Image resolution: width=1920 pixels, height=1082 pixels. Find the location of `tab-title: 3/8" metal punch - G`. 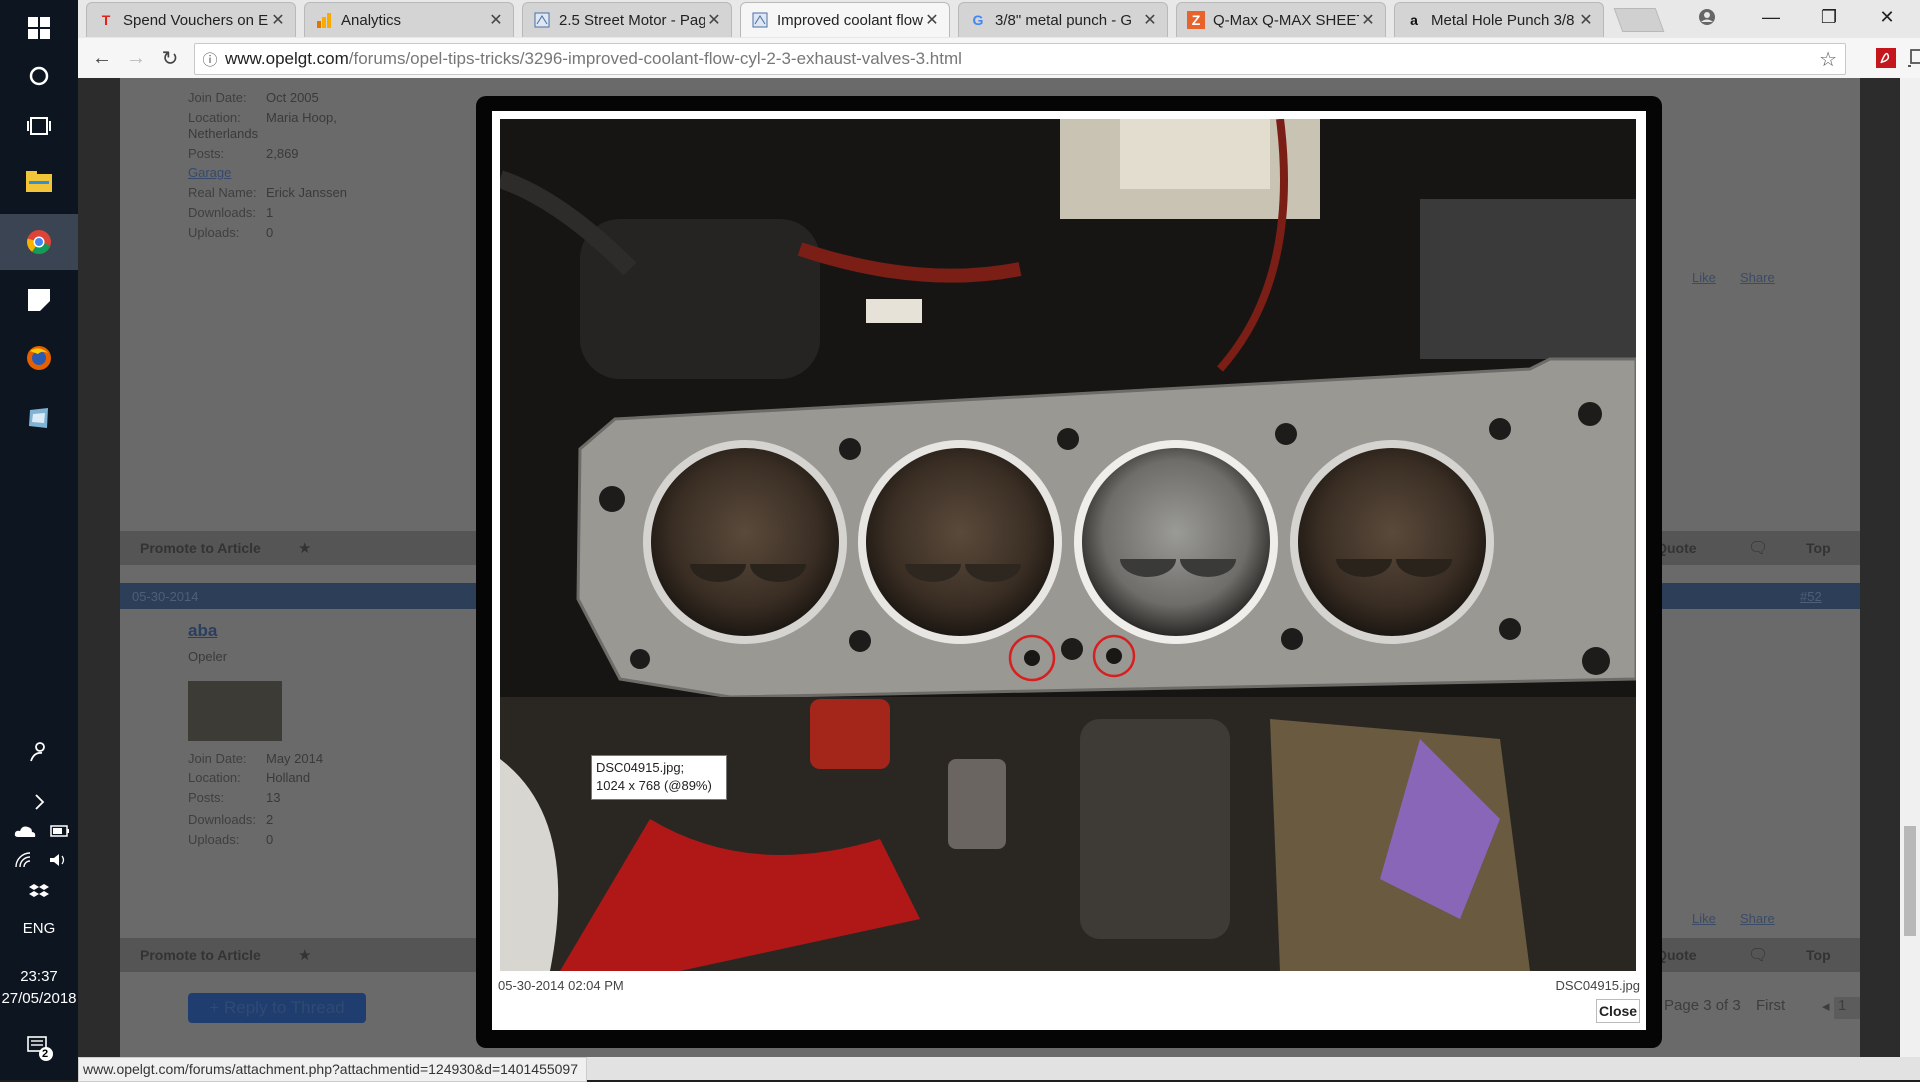

tab-title: 3/8" metal punch - G is located at coordinates (1064, 20).